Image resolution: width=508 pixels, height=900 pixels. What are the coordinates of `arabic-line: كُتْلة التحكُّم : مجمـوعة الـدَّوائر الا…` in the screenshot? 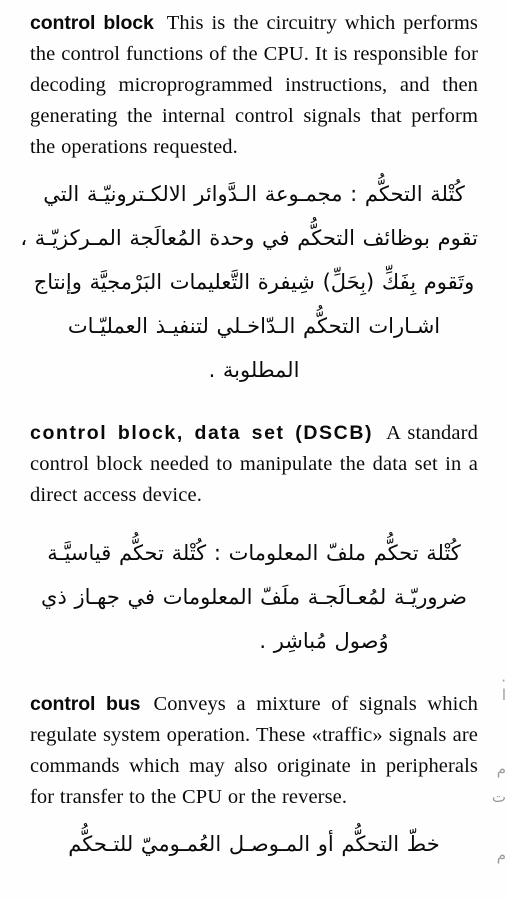 It's located at (254, 194).